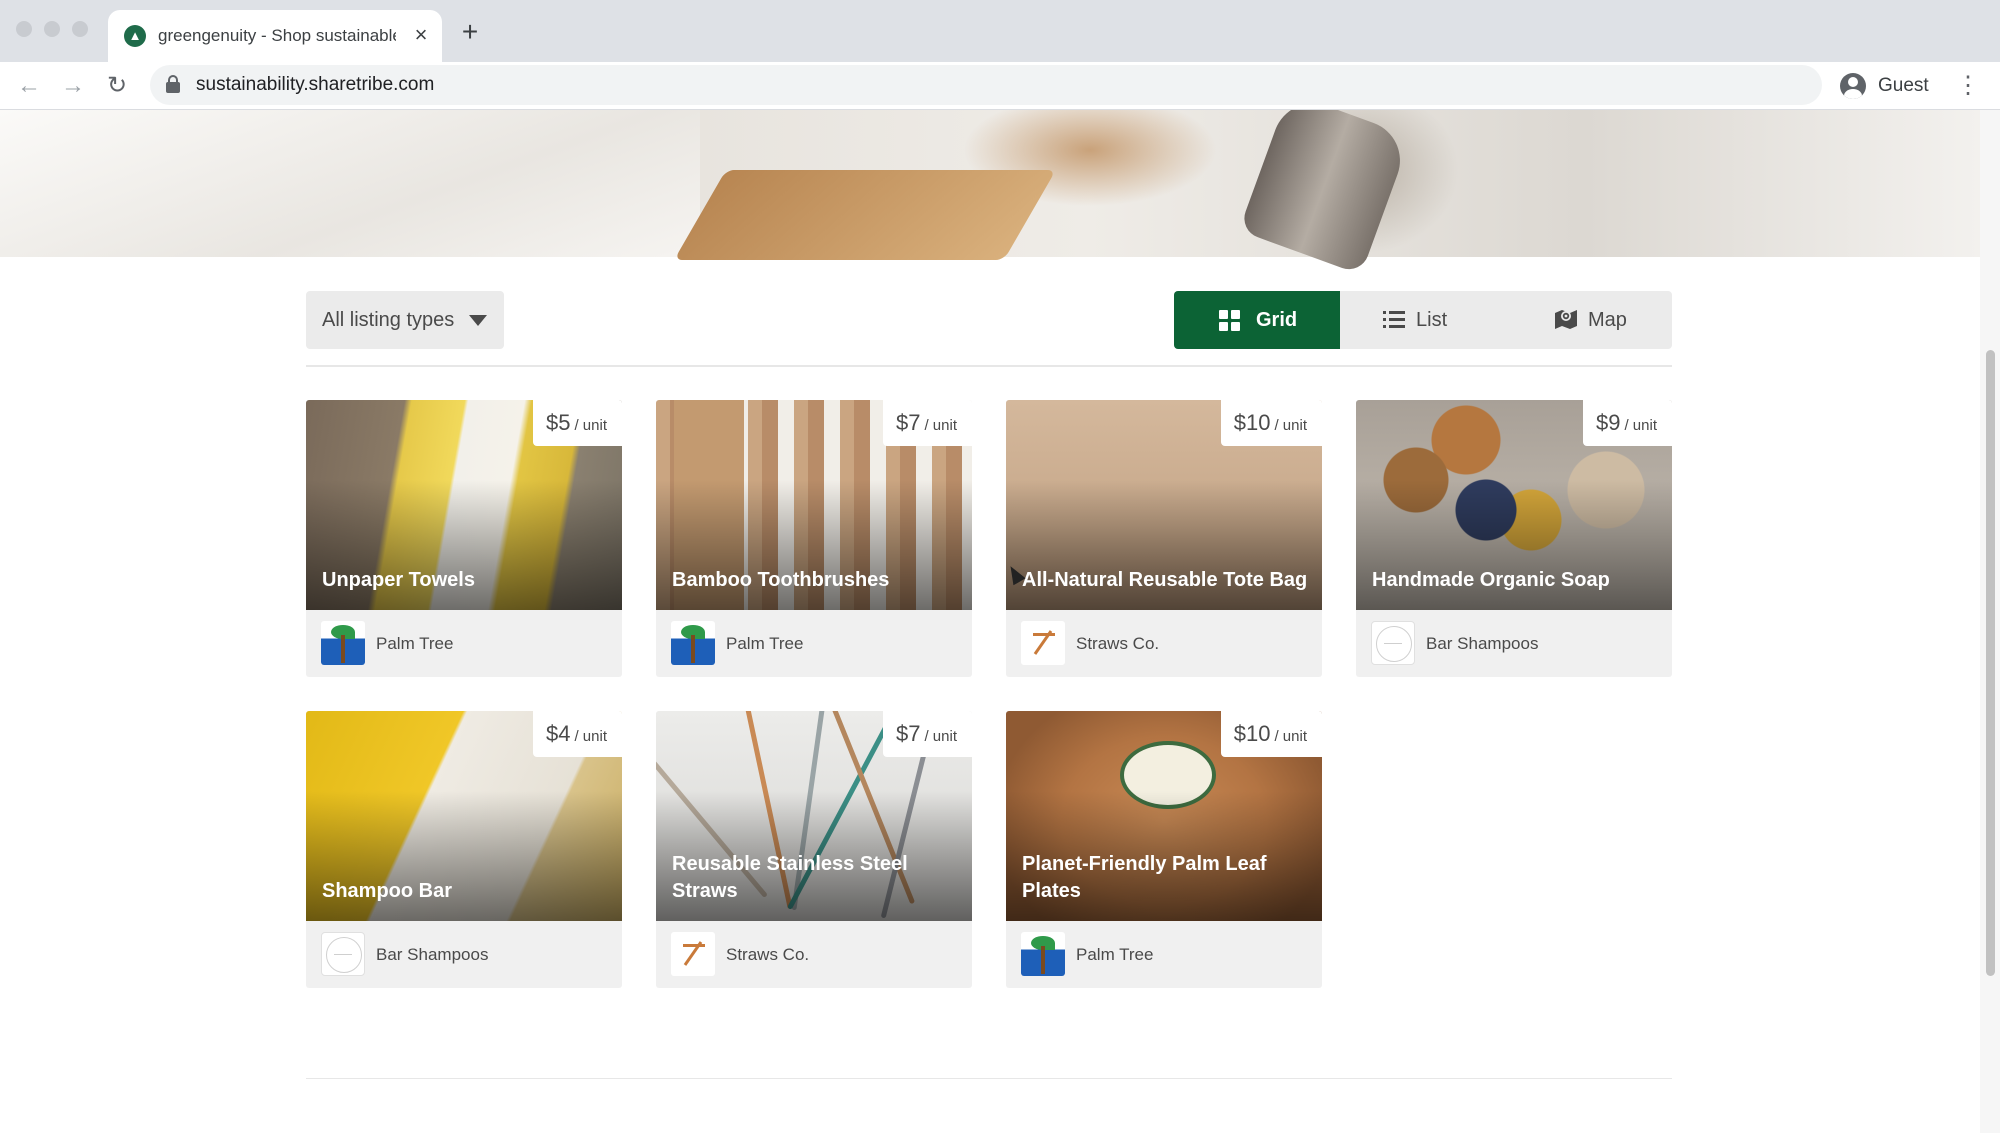 This screenshot has width=2000, height=1133. Describe the element at coordinates (29, 86) in the screenshot. I see `back-button: ←` at that location.